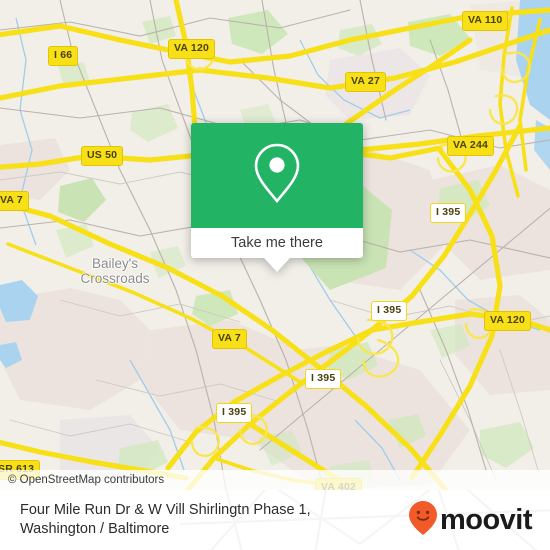 This screenshot has height=550, width=550. I want to click on place-label-bailey-s-crossroads: Bailey's Crossroads, so click(115, 271).